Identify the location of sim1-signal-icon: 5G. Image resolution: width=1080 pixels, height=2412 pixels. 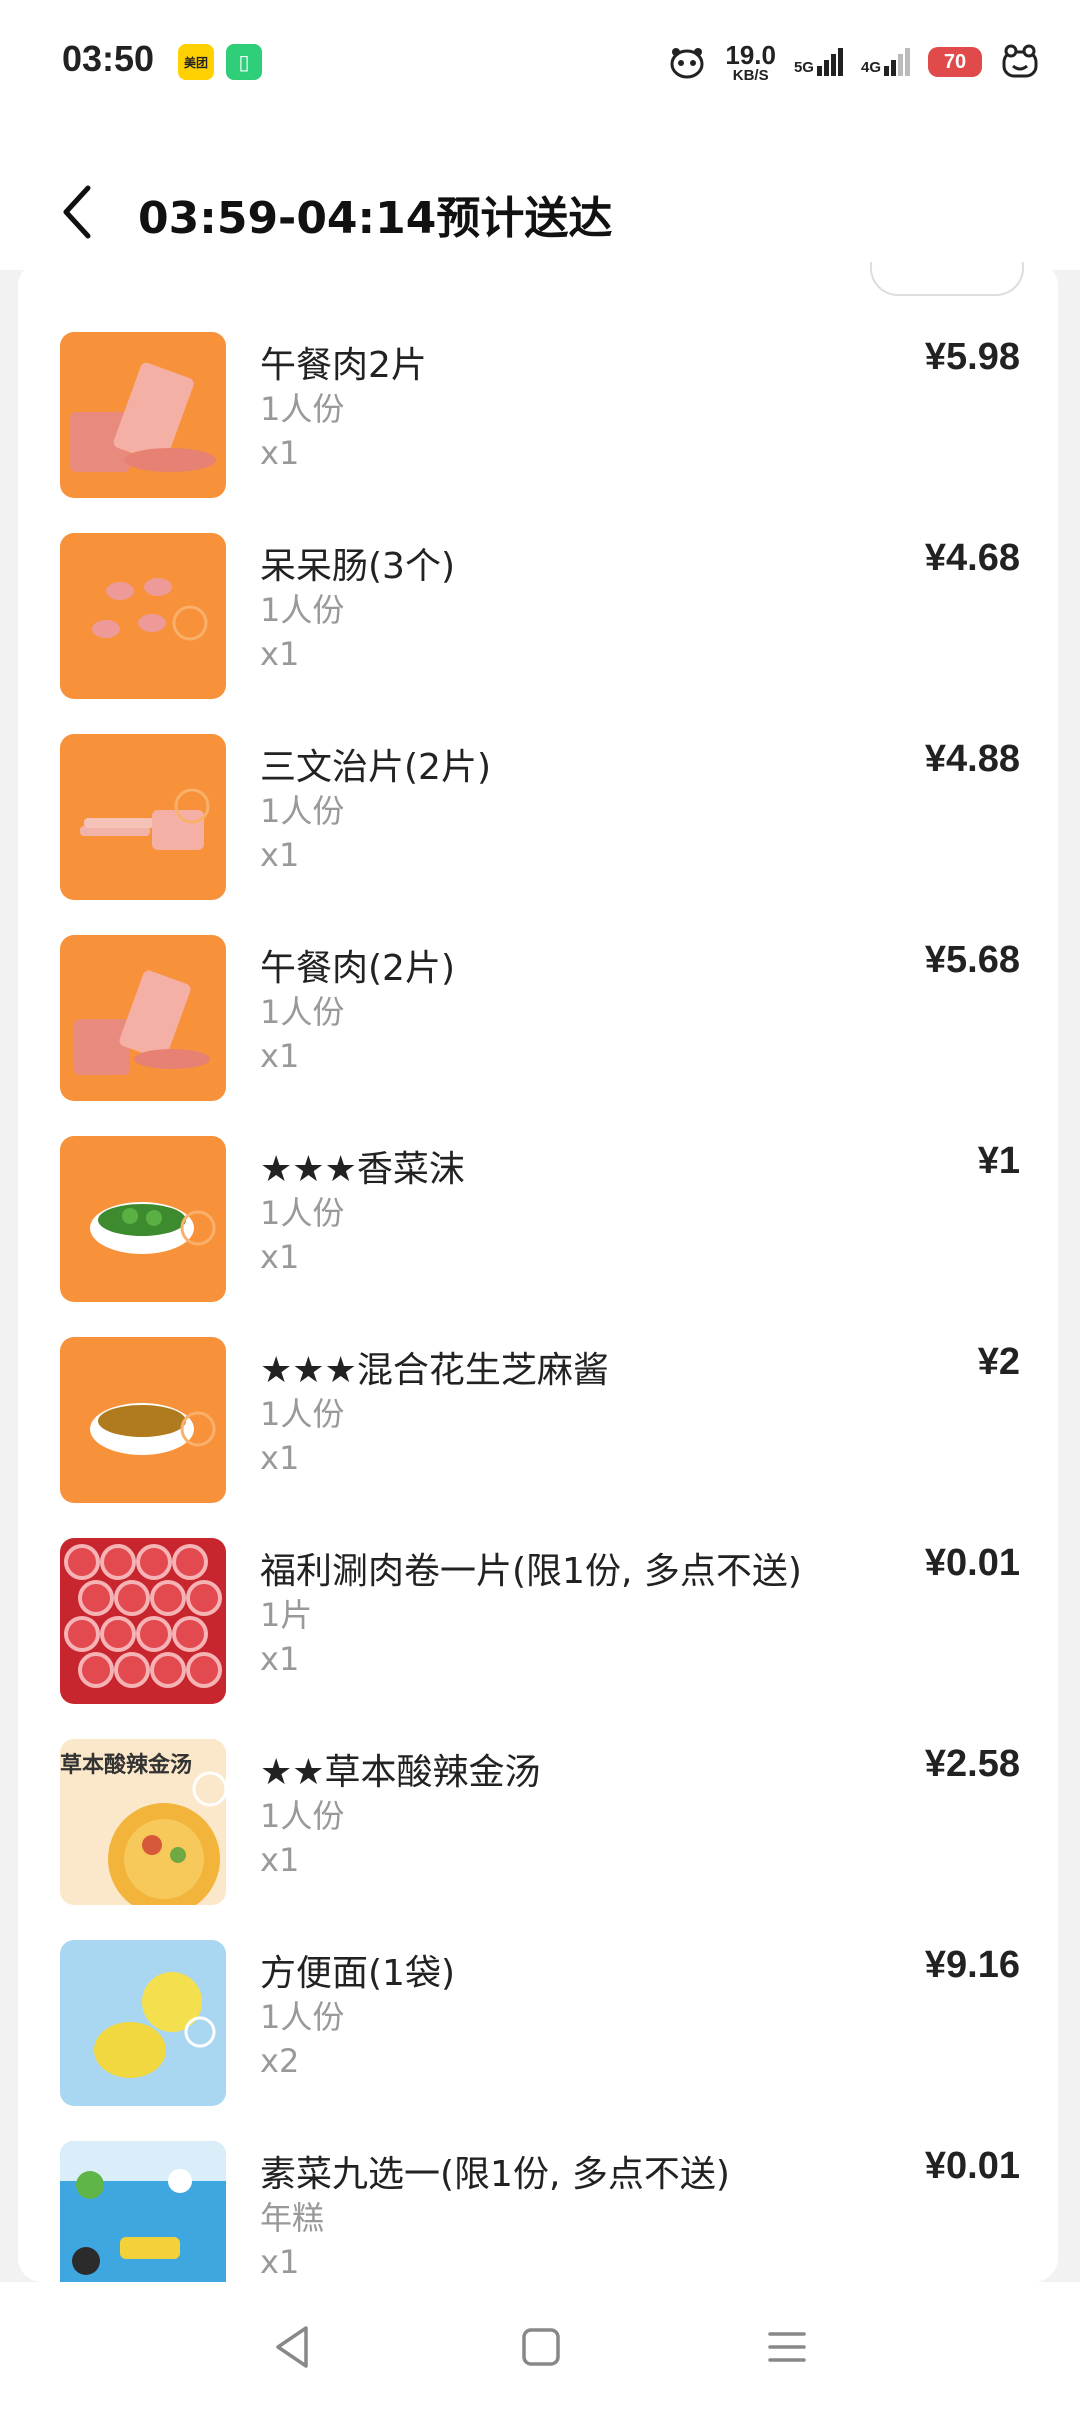
(818, 62).